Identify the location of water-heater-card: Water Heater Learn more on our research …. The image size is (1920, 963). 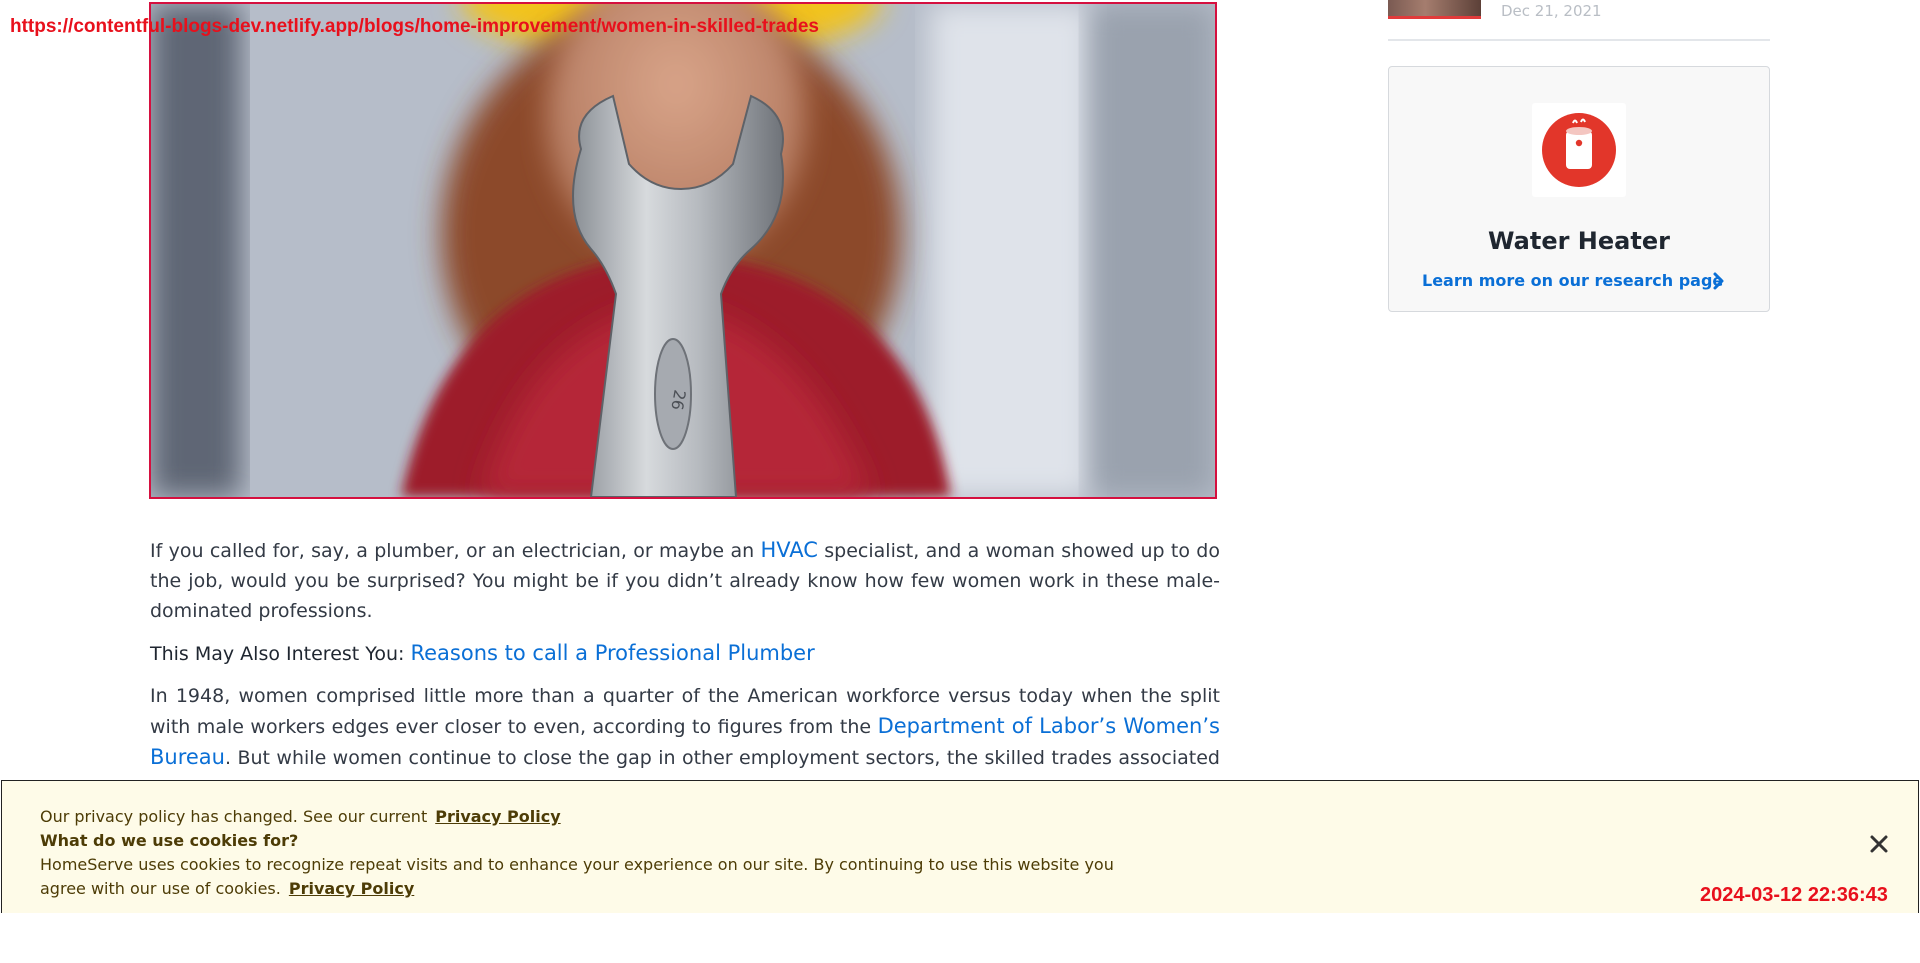
(1579, 189).